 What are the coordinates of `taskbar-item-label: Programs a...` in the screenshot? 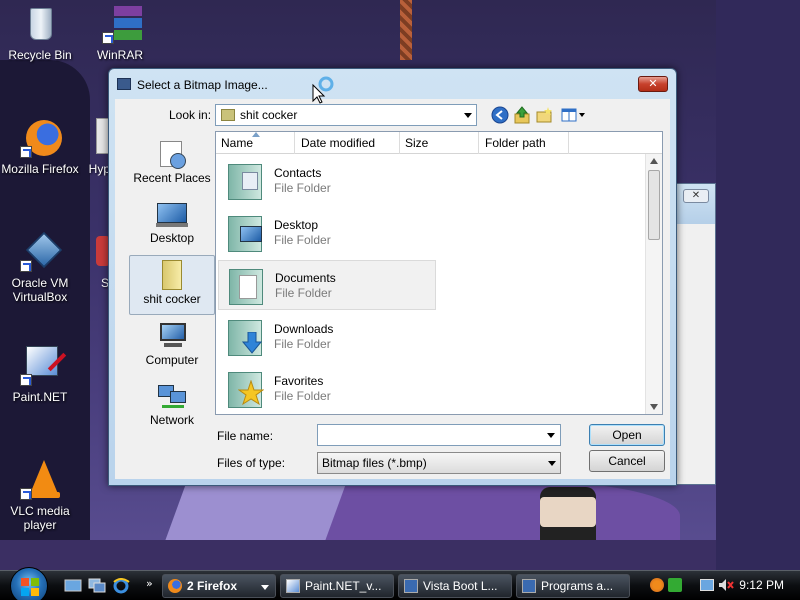 It's located at (577, 586).